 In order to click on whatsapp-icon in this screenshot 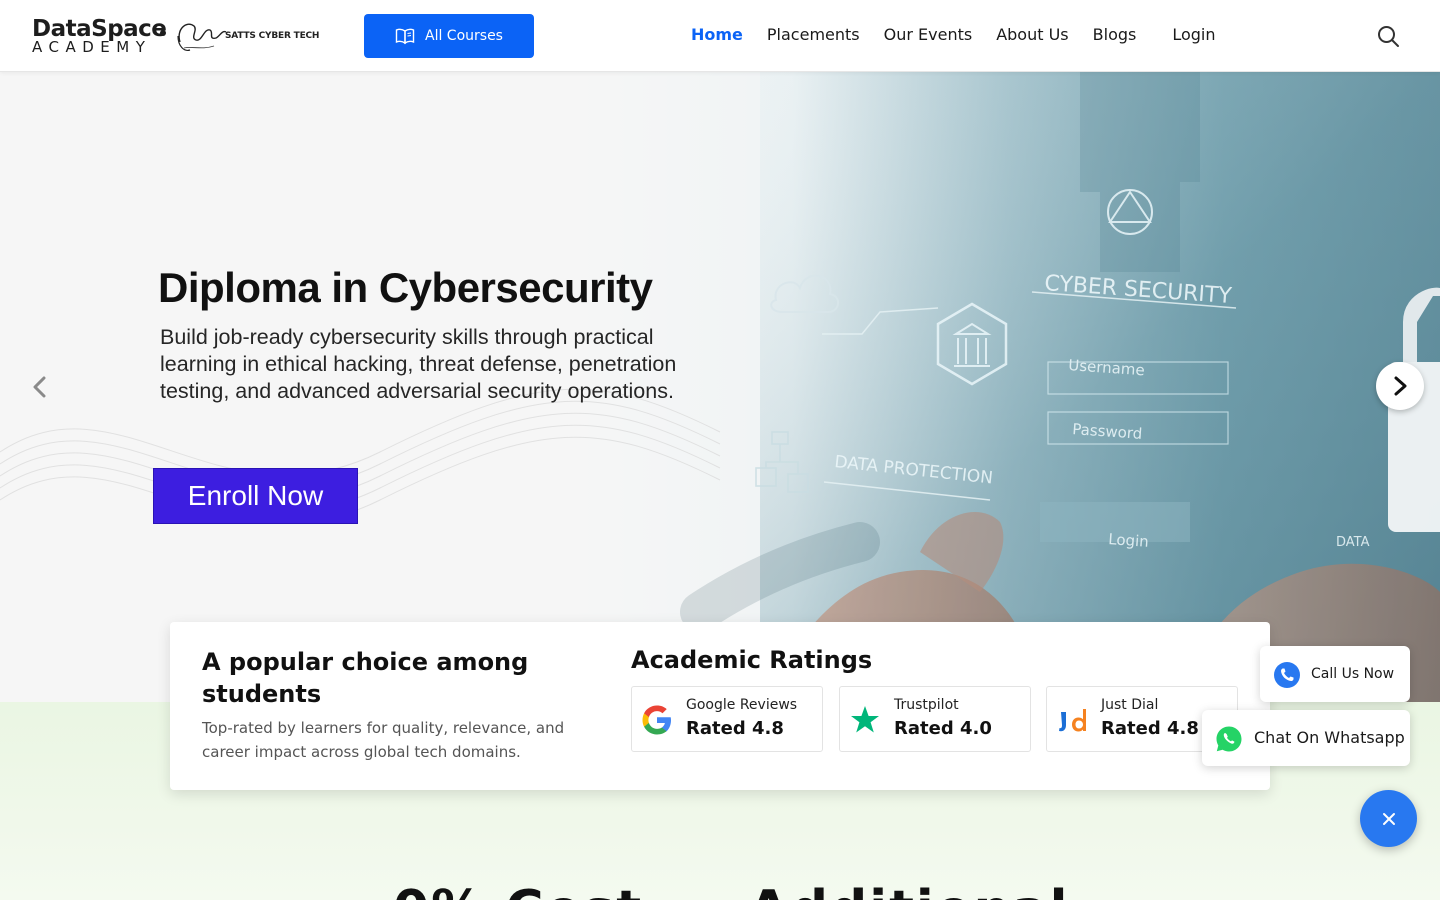, I will do `click(1229, 739)`.